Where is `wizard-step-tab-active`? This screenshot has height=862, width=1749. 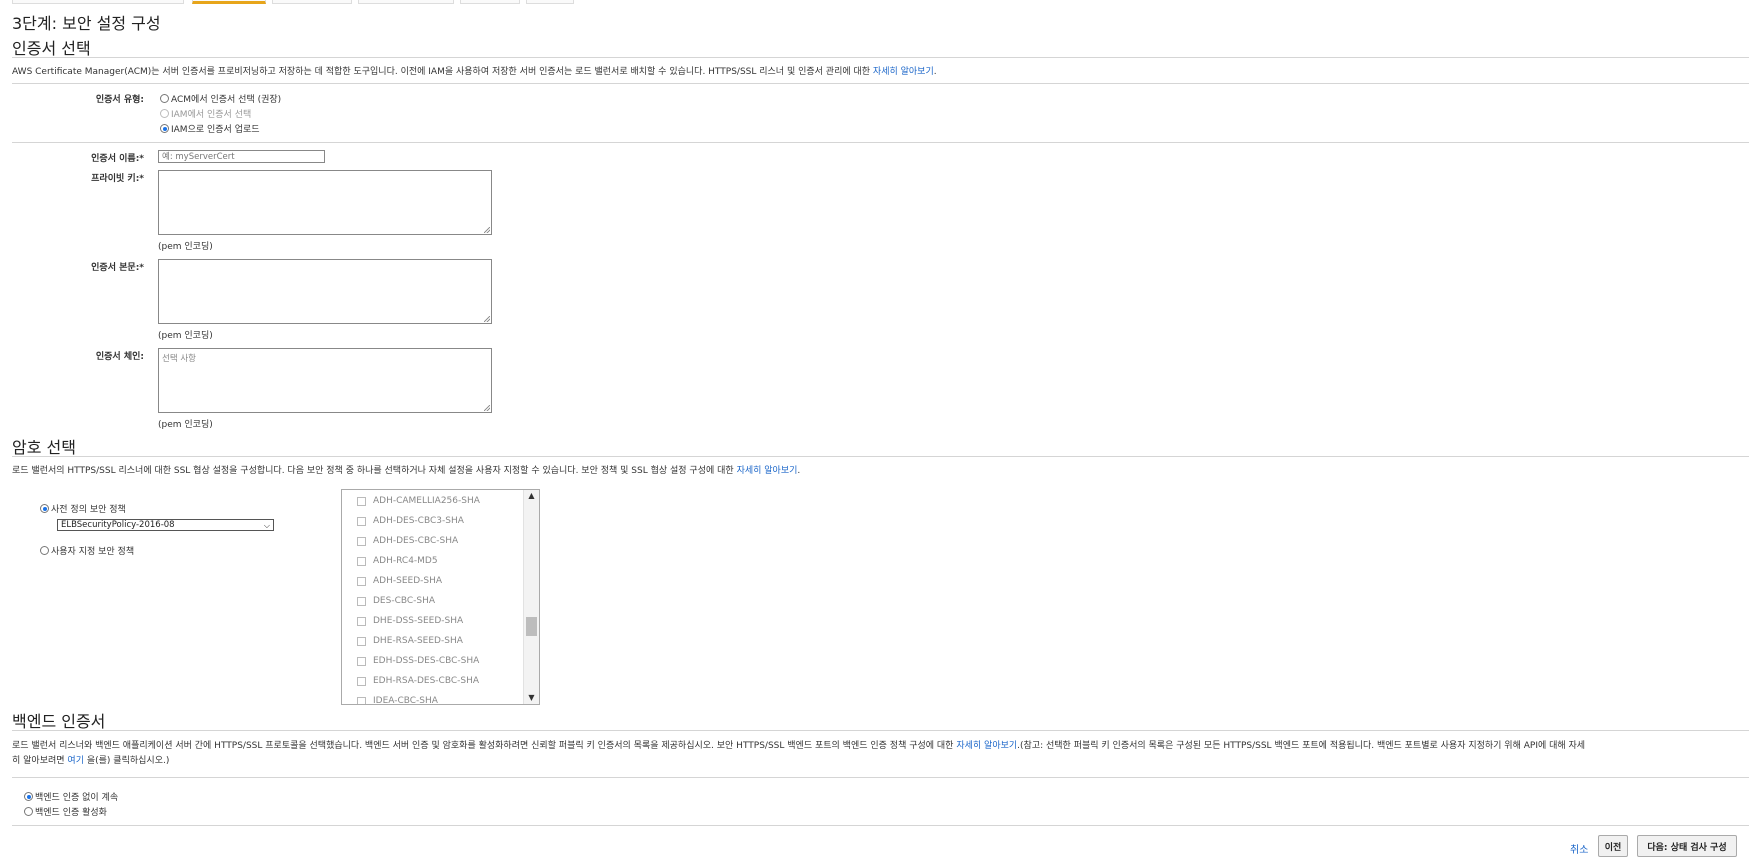
wizard-step-tab-active is located at coordinates (229, 2).